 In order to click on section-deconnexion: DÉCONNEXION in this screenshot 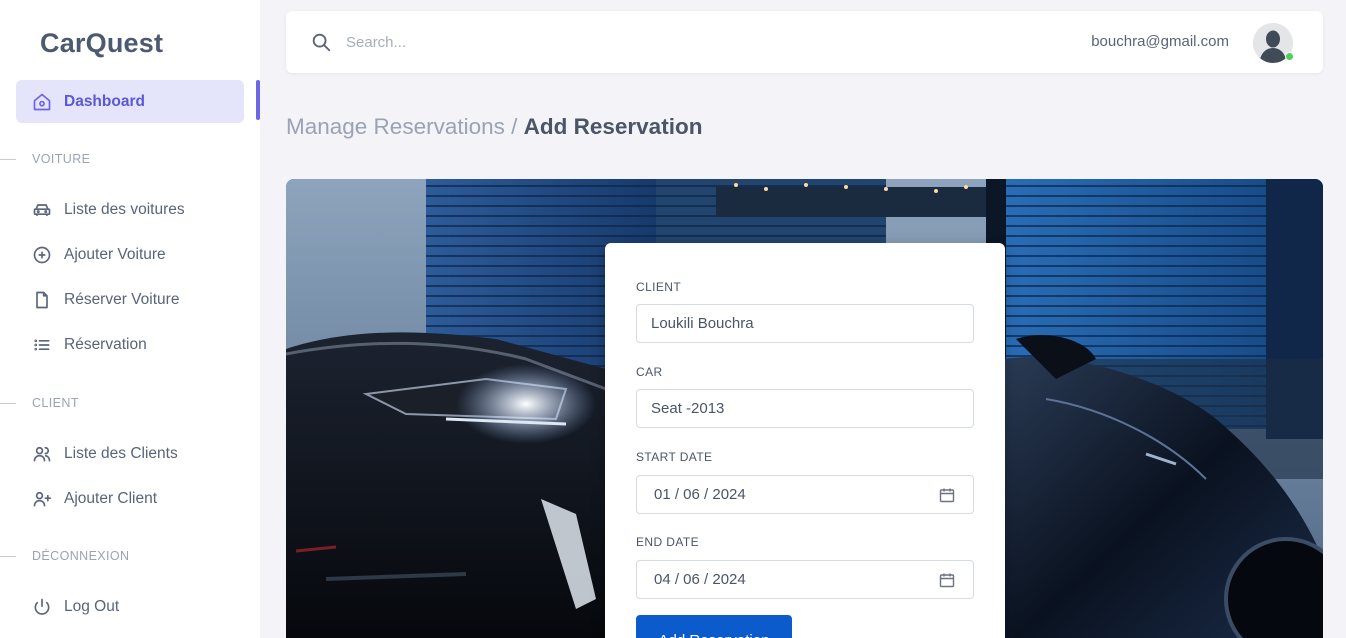, I will do `click(64, 556)`.